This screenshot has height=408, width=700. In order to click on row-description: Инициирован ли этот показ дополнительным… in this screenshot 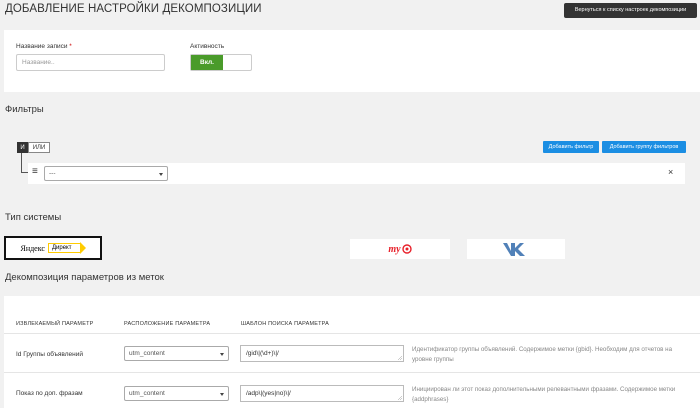, I will do `click(544, 394)`.